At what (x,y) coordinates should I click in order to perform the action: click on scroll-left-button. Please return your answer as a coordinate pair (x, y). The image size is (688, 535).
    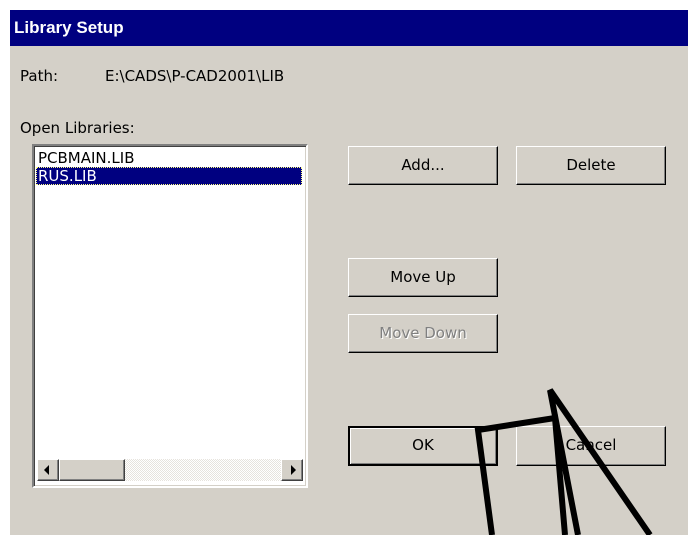
    Looking at the image, I should click on (48, 470).